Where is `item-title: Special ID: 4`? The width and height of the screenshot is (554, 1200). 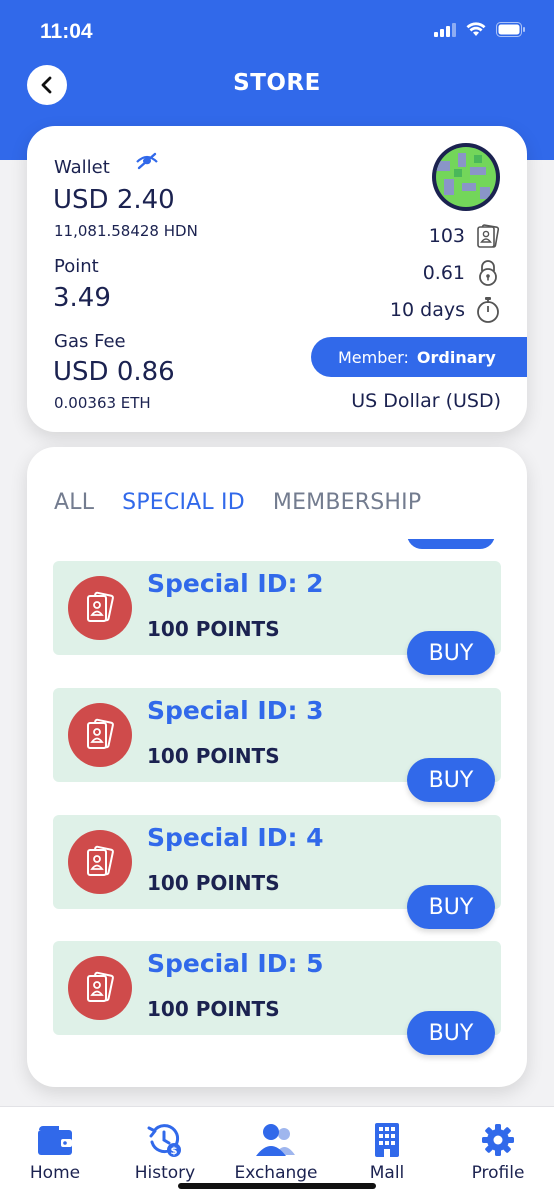
item-title: Special ID: 4 is located at coordinates (235, 837).